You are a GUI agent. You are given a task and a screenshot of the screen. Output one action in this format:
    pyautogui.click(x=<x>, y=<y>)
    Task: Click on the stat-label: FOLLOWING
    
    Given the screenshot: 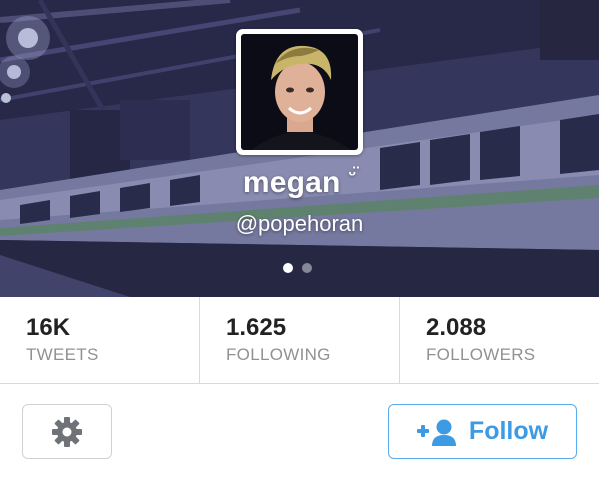 What is the action you would take?
    pyautogui.click(x=278, y=354)
    